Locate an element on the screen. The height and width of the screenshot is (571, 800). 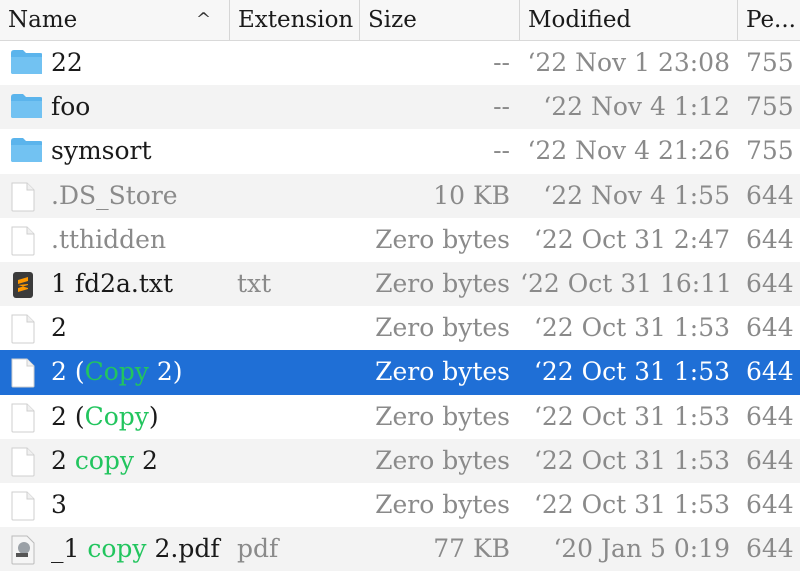
file-name: 2 (Copy 2) is located at coordinates (141, 372).